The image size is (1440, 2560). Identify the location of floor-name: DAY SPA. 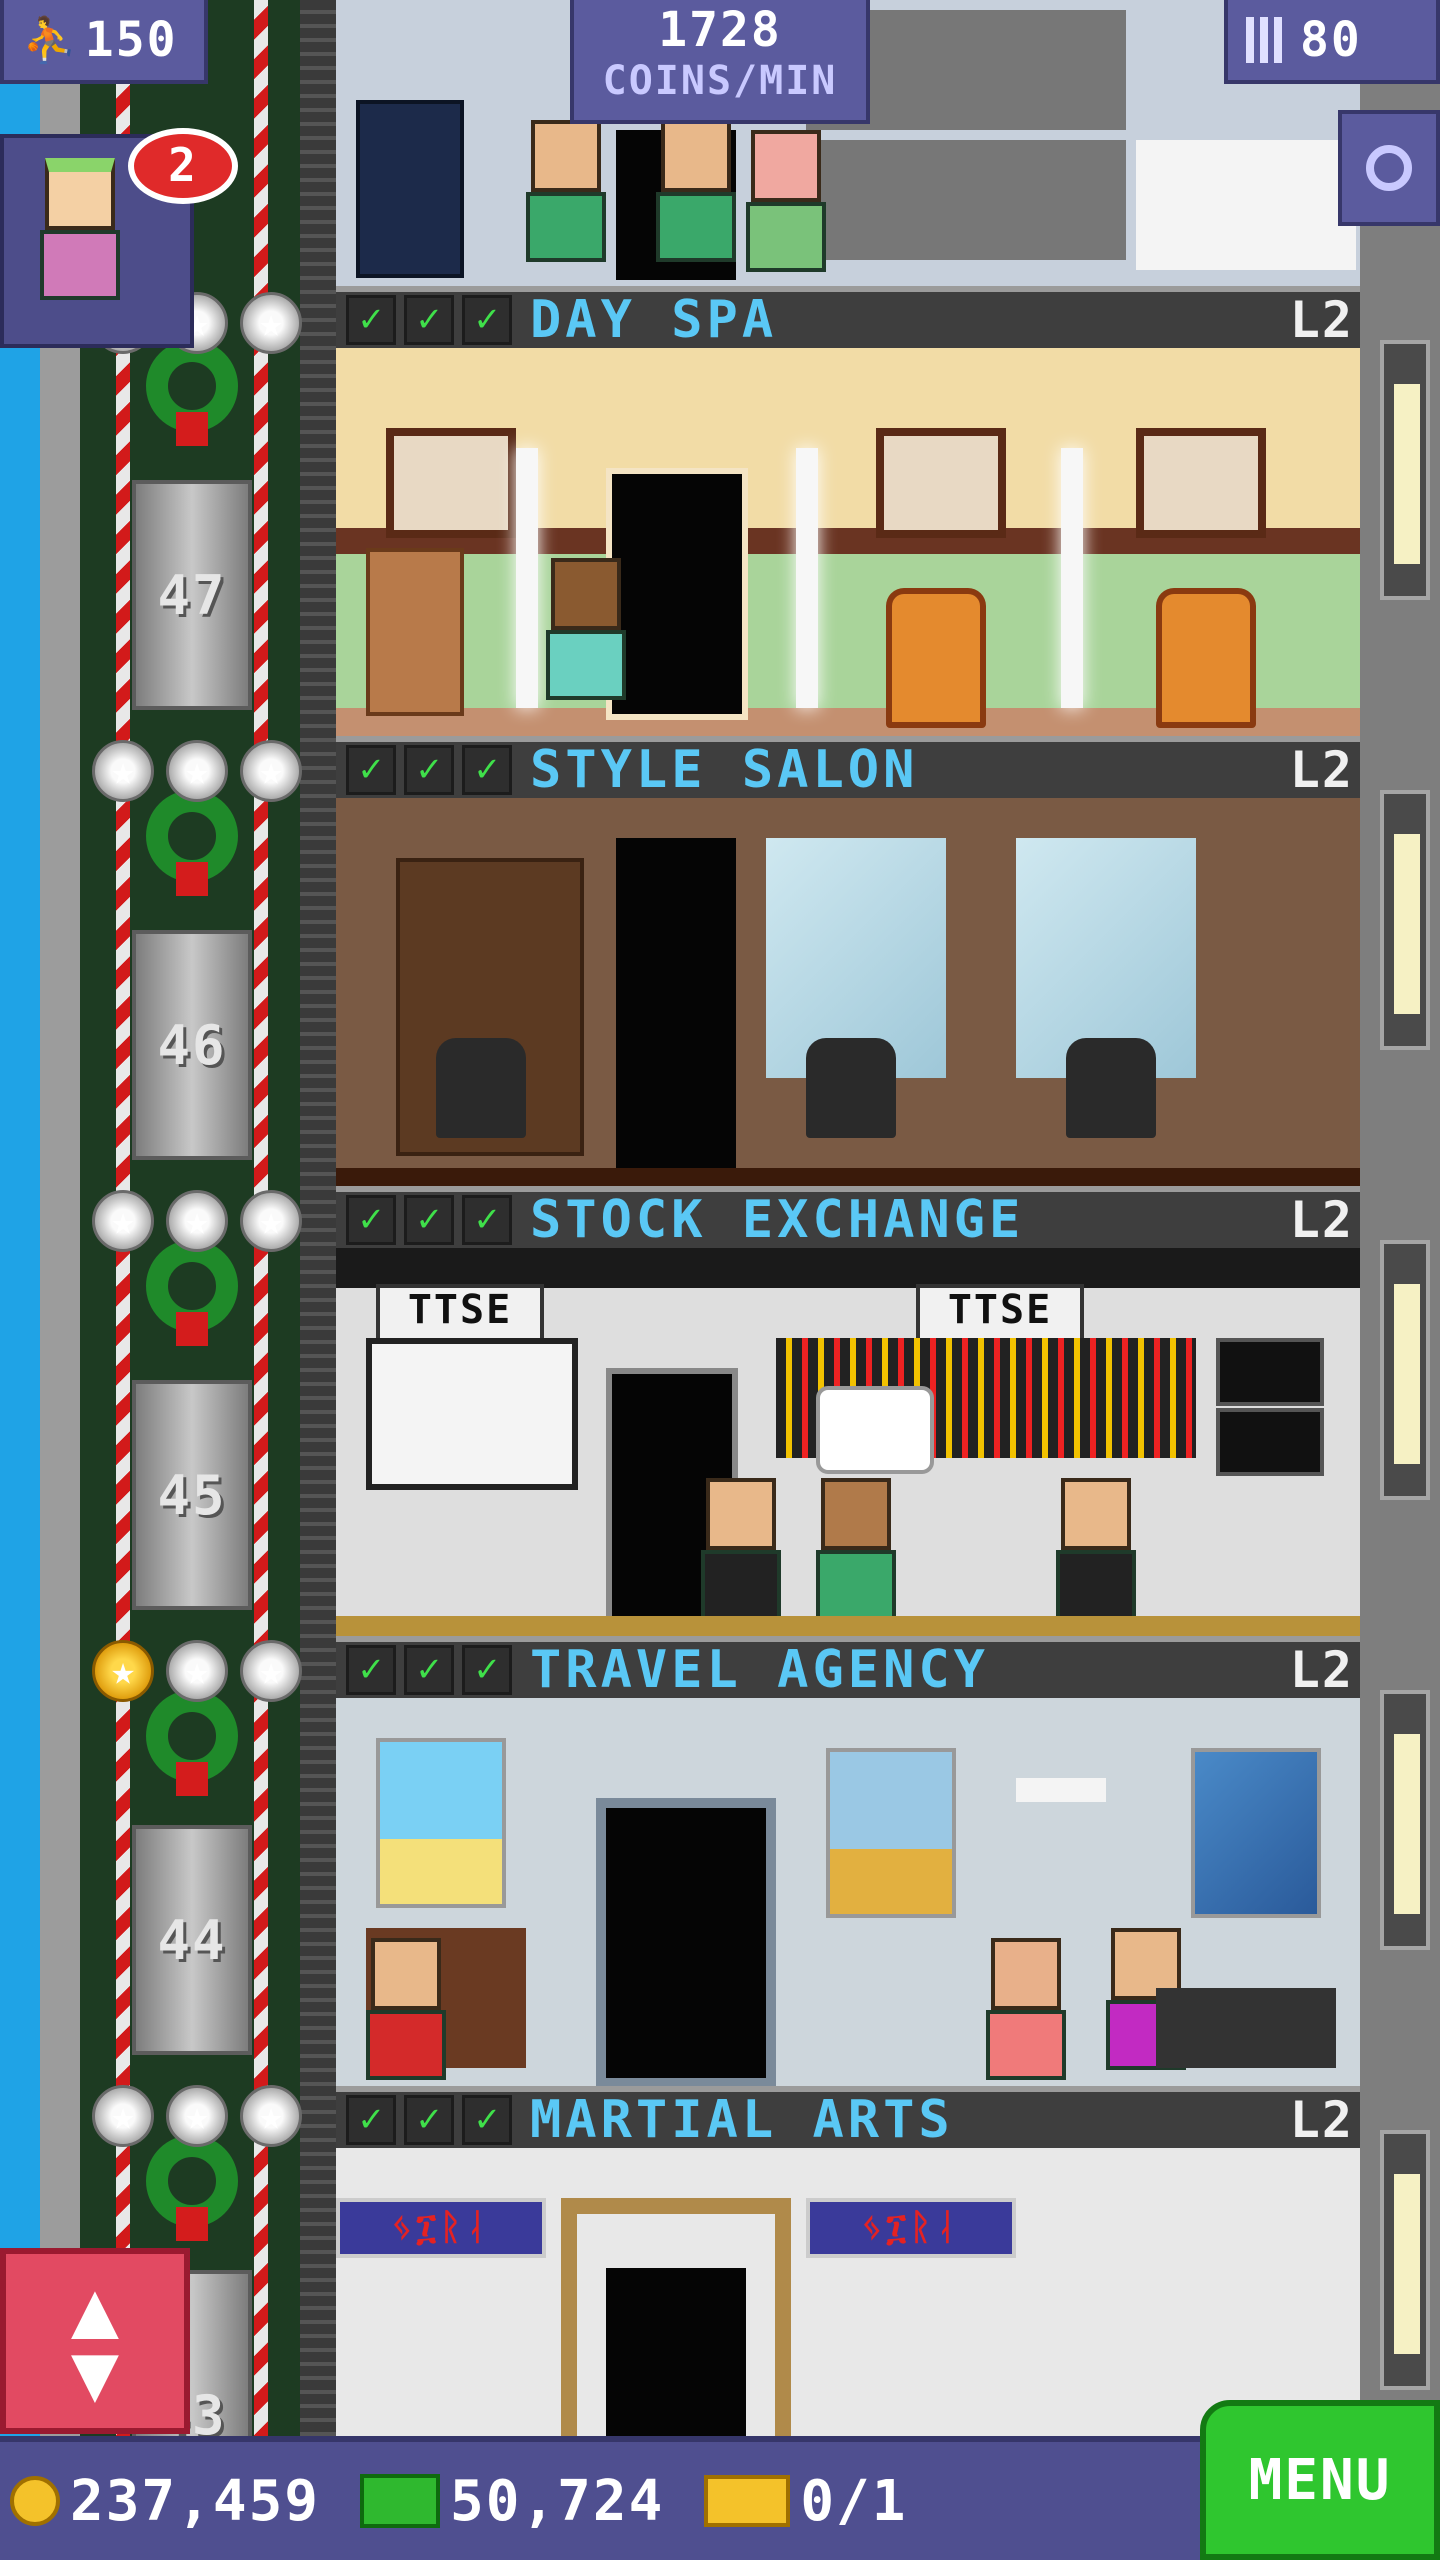
(654, 320).